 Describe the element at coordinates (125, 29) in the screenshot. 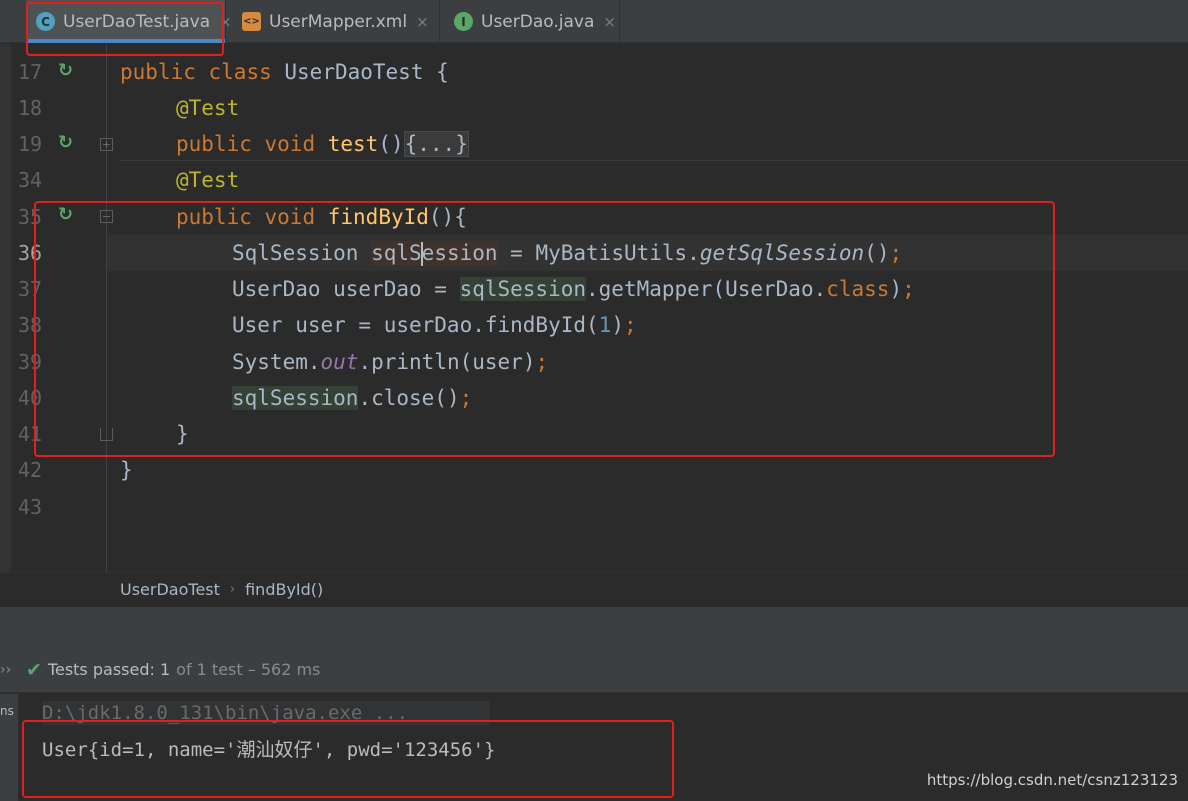

I see `annotation-box-tab` at that location.